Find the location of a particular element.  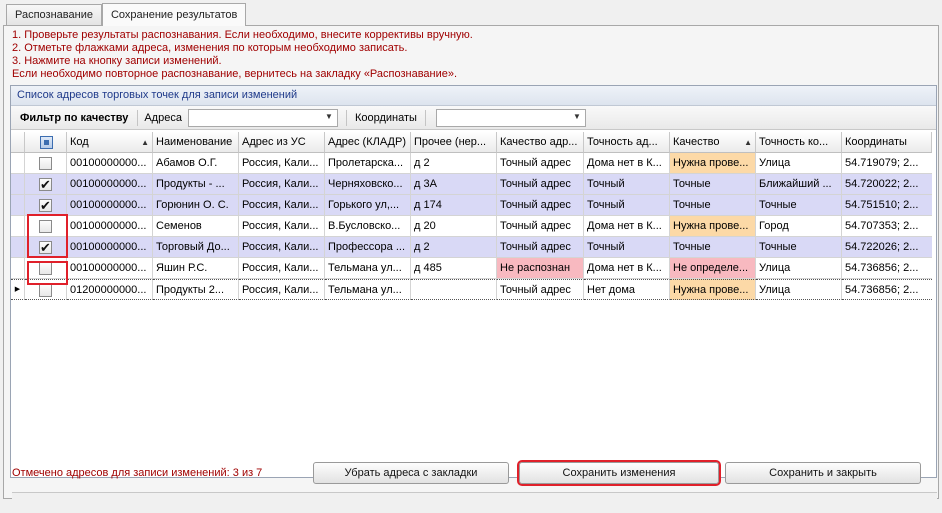

column-header-us-address: Адрес из УС is located at coordinates (282, 142).